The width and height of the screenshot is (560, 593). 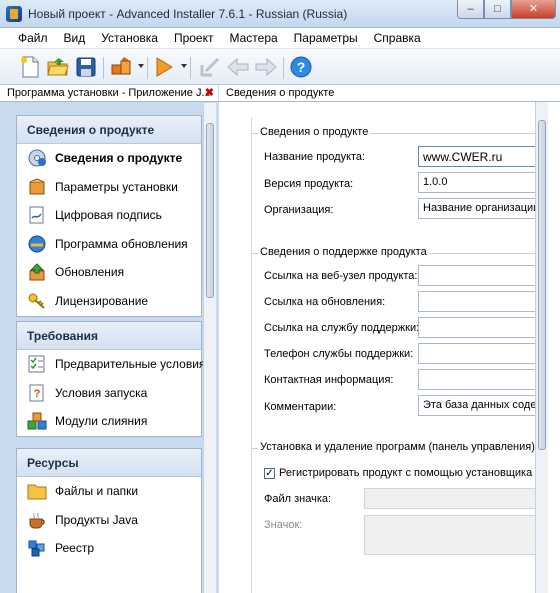 What do you see at coordinates (542, 285) in the screenshot?
I see `right-scrollbar-thumb` at bounding box center [542, 285].